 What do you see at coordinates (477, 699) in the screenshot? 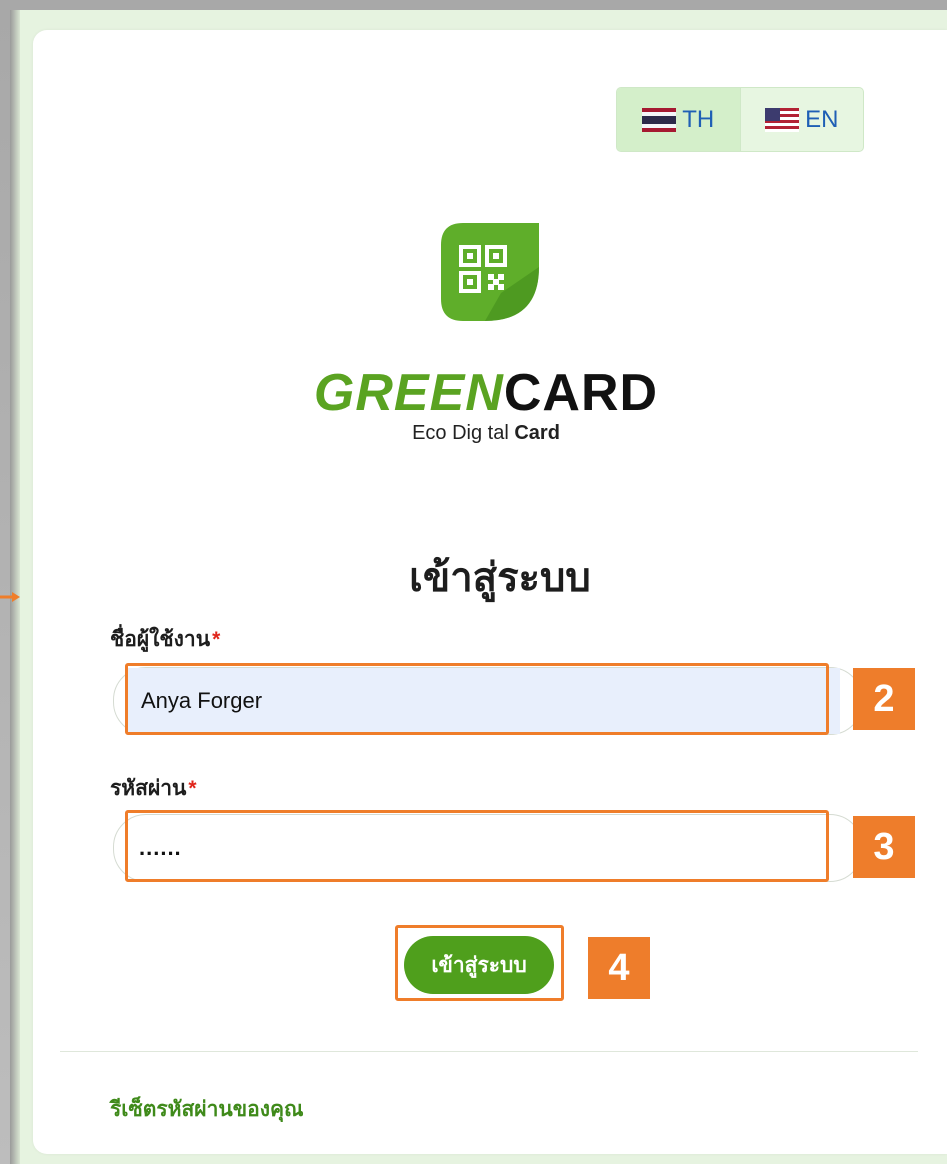
I see `highlight-username` at bounding box center [477, 699].